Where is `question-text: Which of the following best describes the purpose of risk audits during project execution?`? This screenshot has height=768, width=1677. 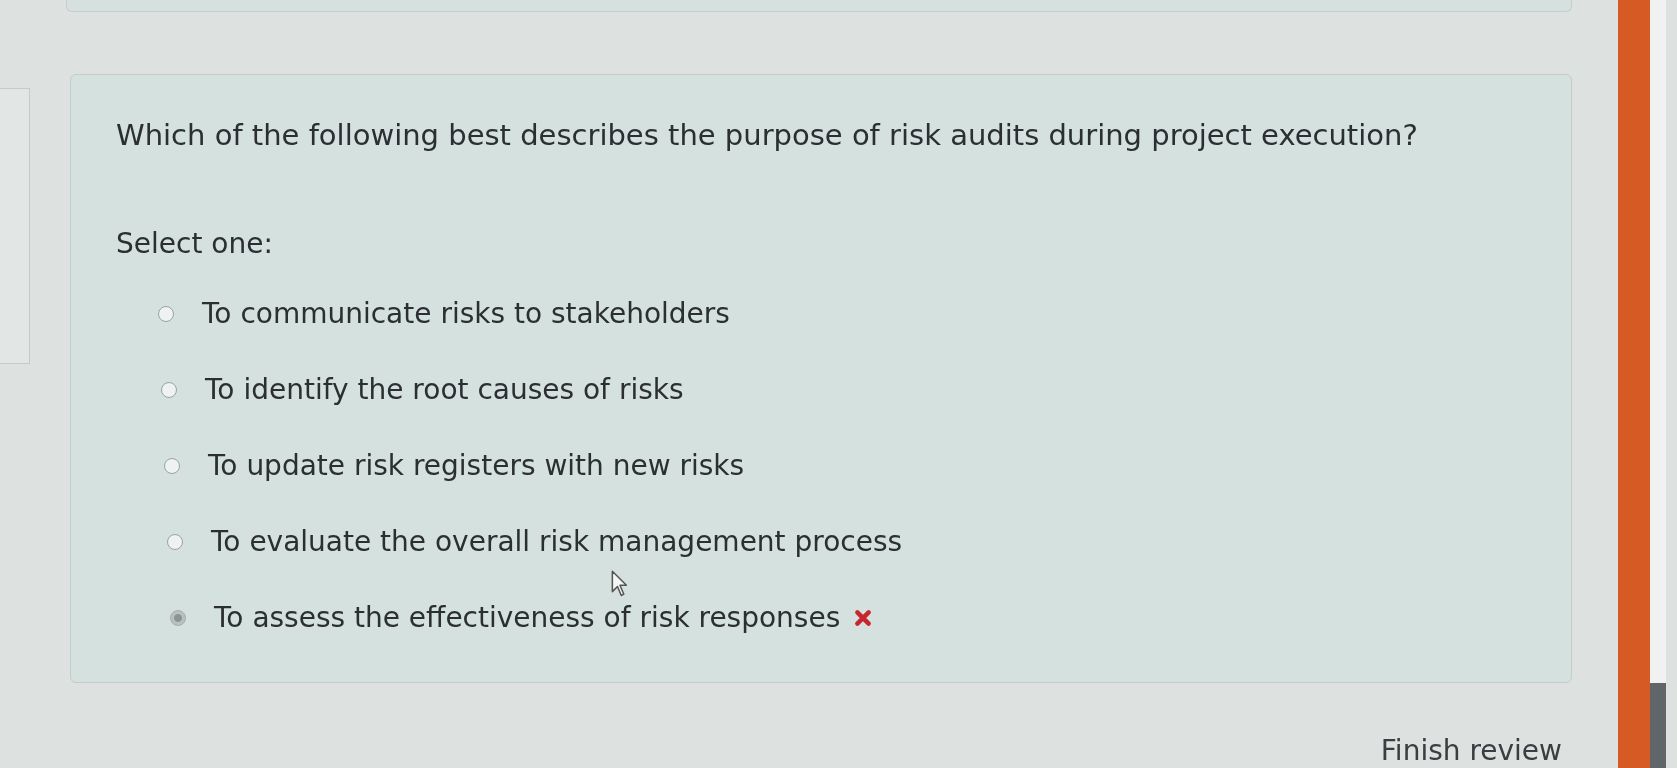 question-text: Which of the following best describes the purpose of risk audits during project execution? is located at coordinates (767, 135).